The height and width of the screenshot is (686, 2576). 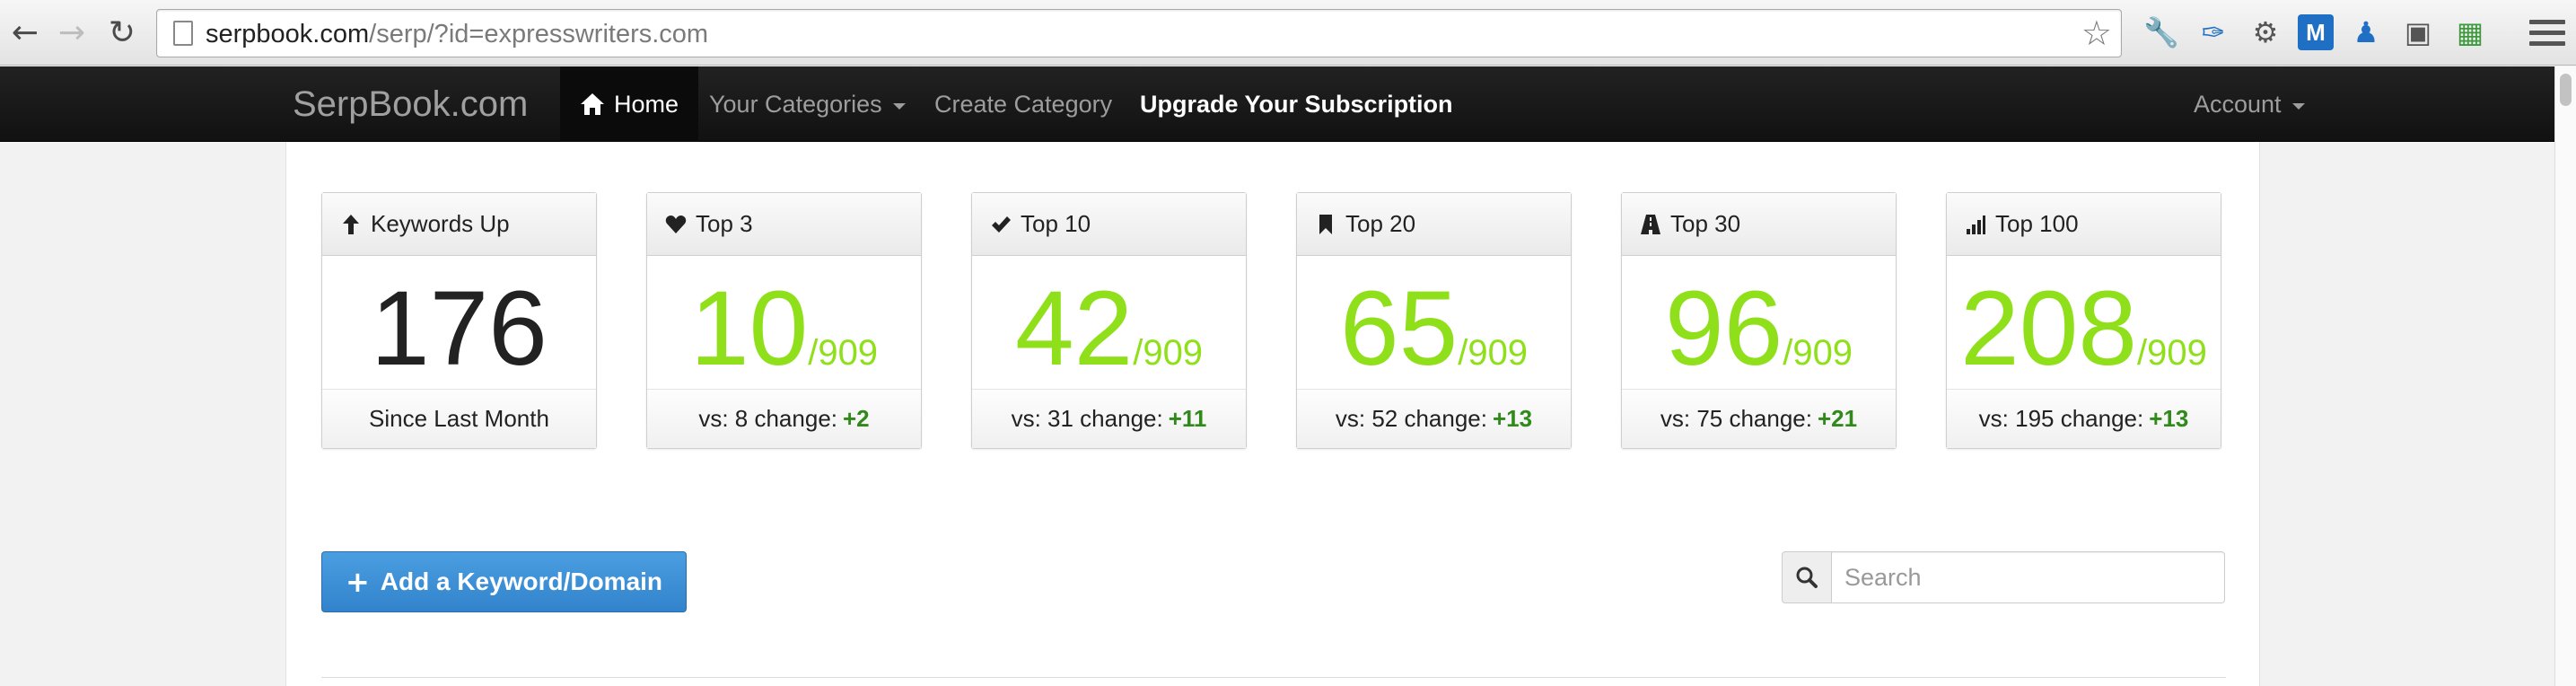 I want to click on nav-categories-label: Your Categories, so click(x=795, y=104).